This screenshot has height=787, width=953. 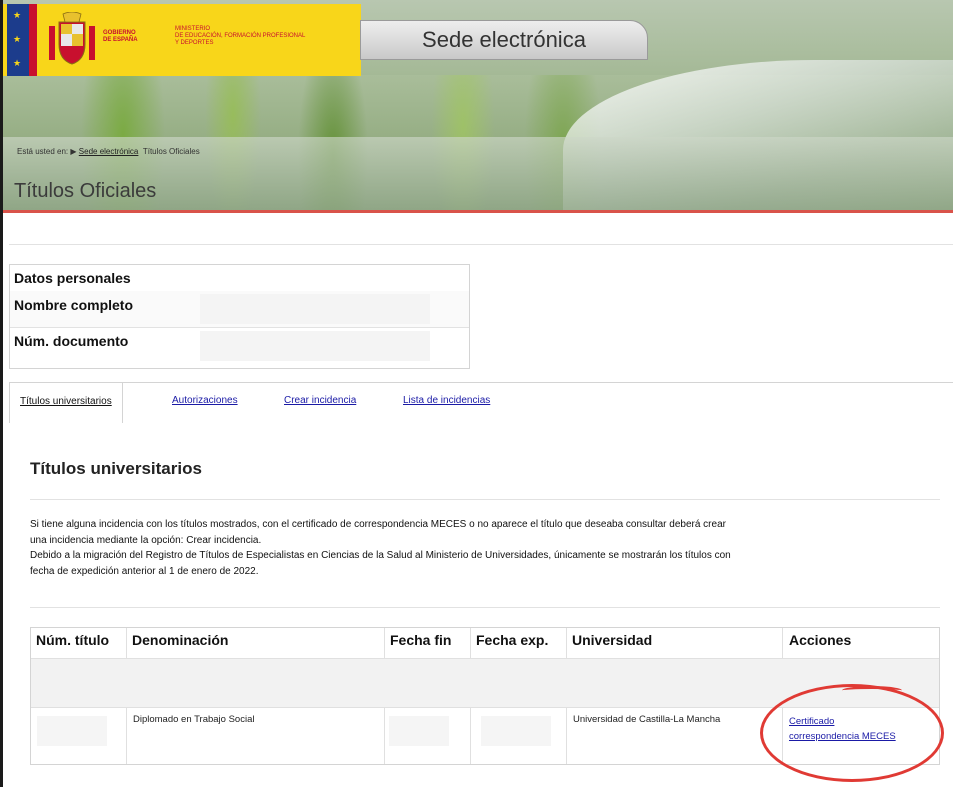 I want to click on gov-line-2: DE ESPAÑA, so click(x=120, y=40).